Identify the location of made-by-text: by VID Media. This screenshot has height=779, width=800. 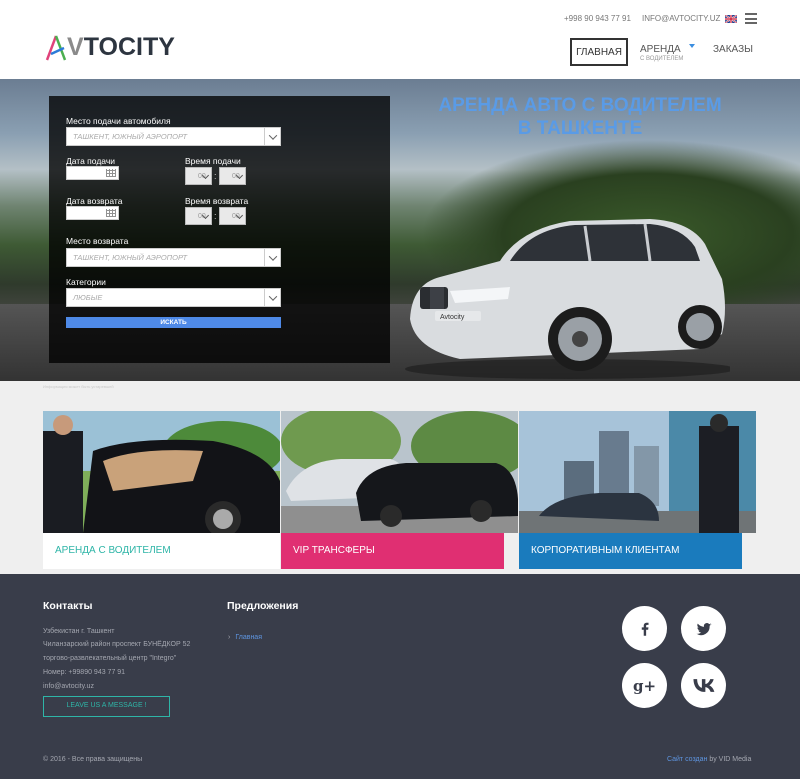
(729, 759).